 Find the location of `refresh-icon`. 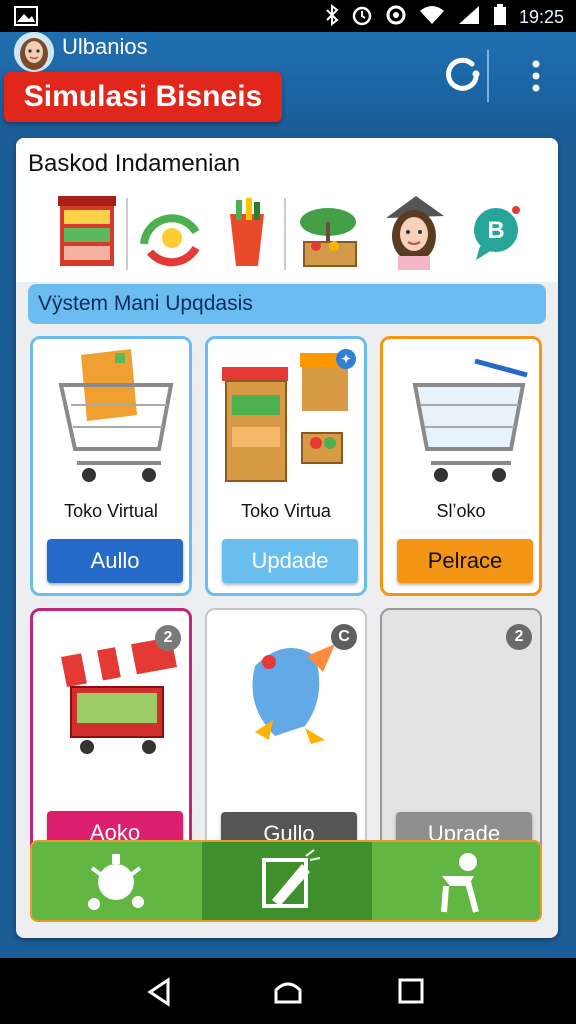

refresh-icon is located at coordinates (462, 74).